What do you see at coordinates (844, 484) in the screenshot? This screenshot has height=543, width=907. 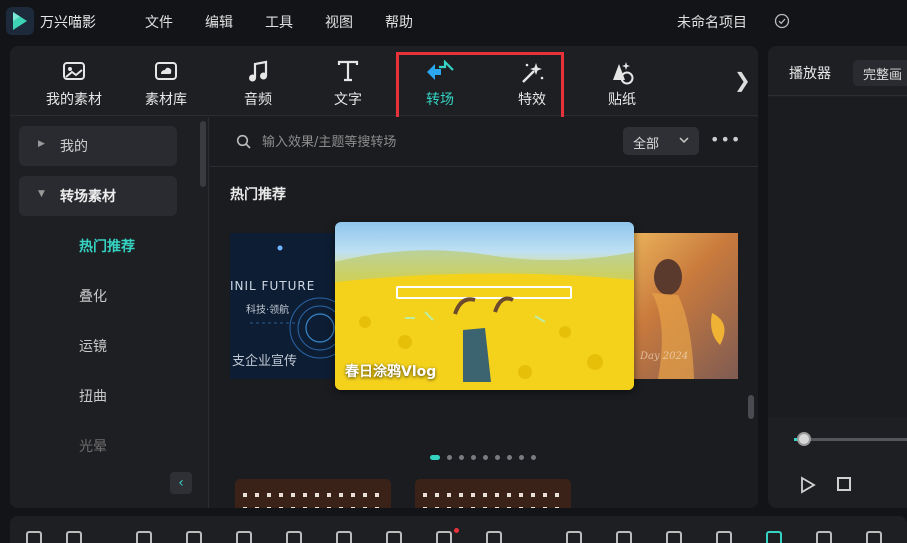 I see `stop-icon` at bounding box center [844, 484].